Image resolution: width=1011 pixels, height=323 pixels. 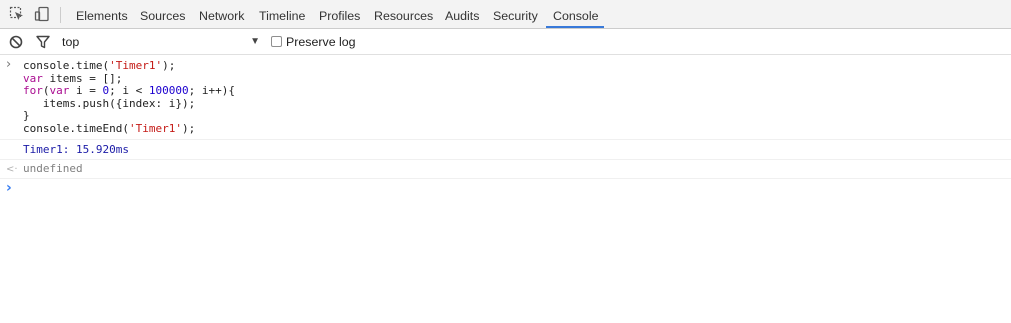 What do you see at coordinates (282, 14) in the screenshot?
I see `tab-timeline: Timeline` at bounding box center [282, 14].